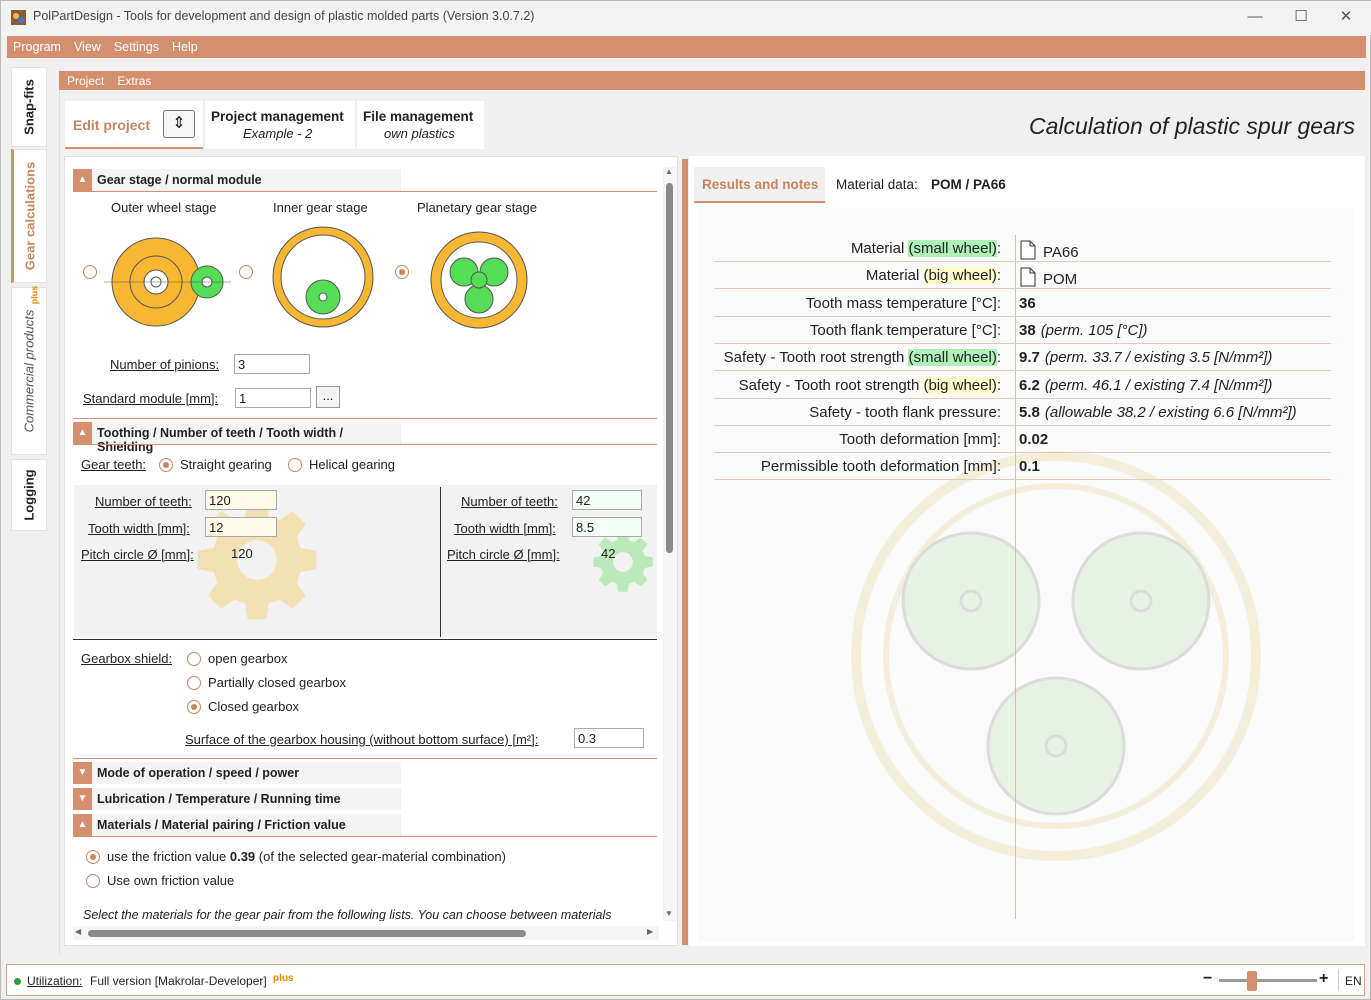 This screenshot has height=1000, width=1371. Describe the element at coordinates (623, 562) in the screenshot. I see `gear-watermark-icon` at that location.